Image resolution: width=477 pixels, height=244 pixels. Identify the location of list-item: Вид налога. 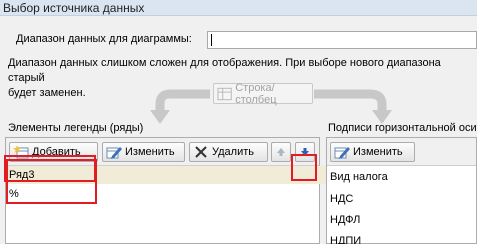
(359, 177).